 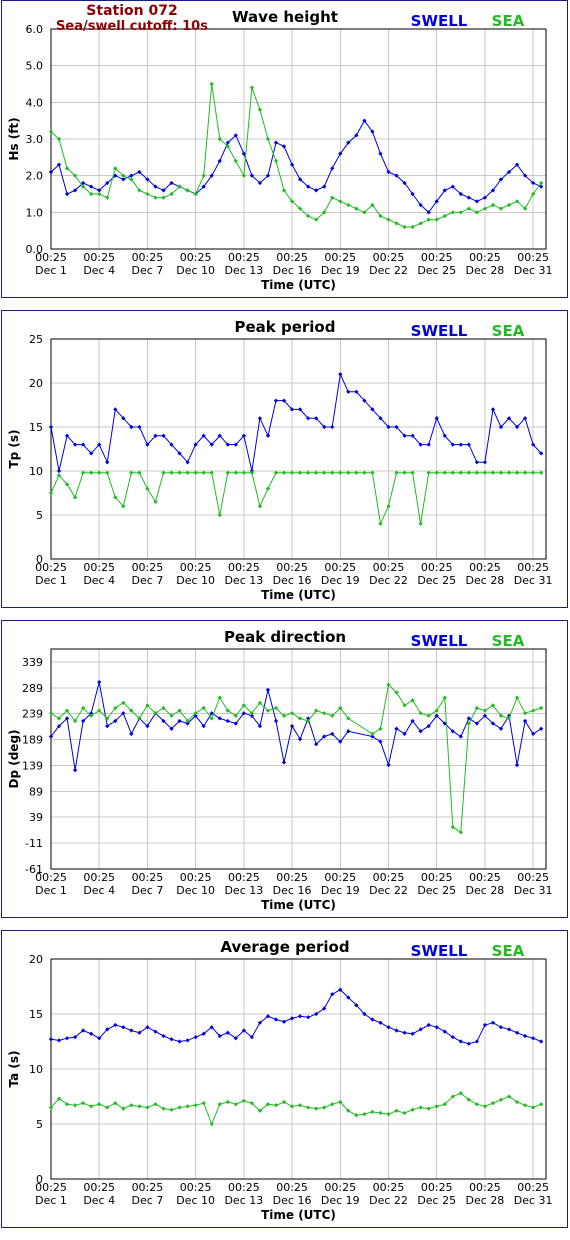 What do you see at coordinates (32, 765) in the screenshot?
I see `y-tick-label: 139` at bounding box center [32, 765].